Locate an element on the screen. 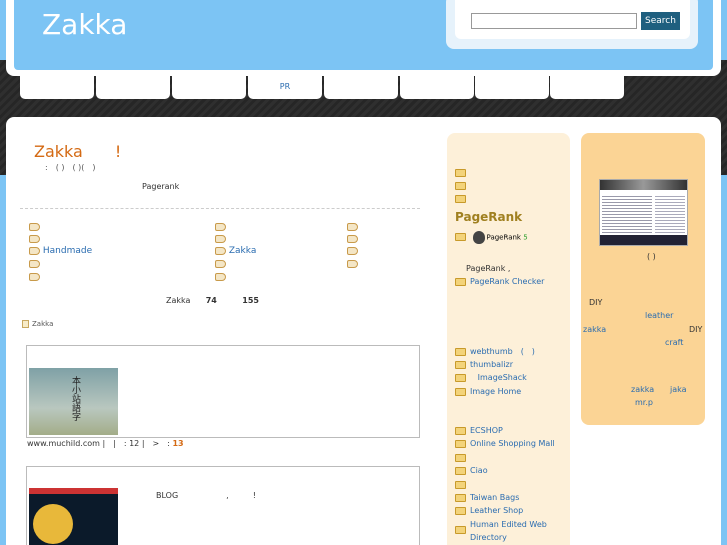 The height and width of the screenshot is (545, 727). sidebar-item: ECSHOP is located at coordinates (479, 430).